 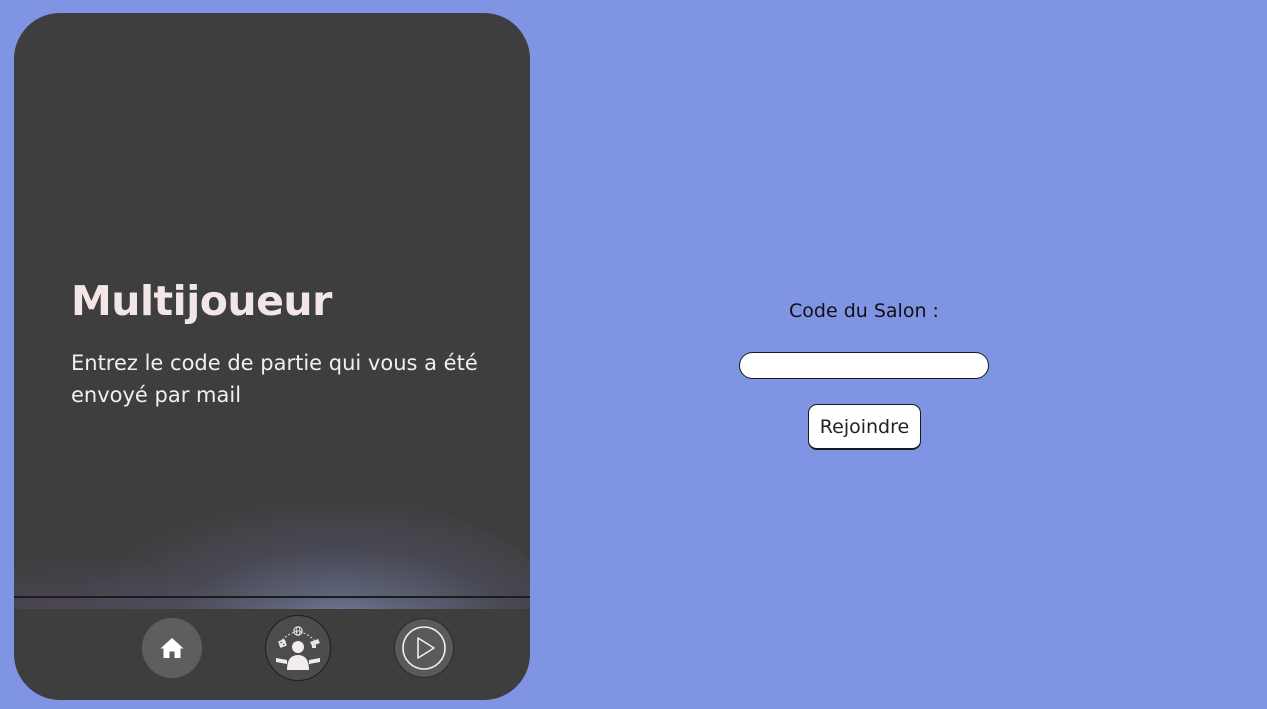 I want to click on multiplayer-button, so click(x=298, y=648).